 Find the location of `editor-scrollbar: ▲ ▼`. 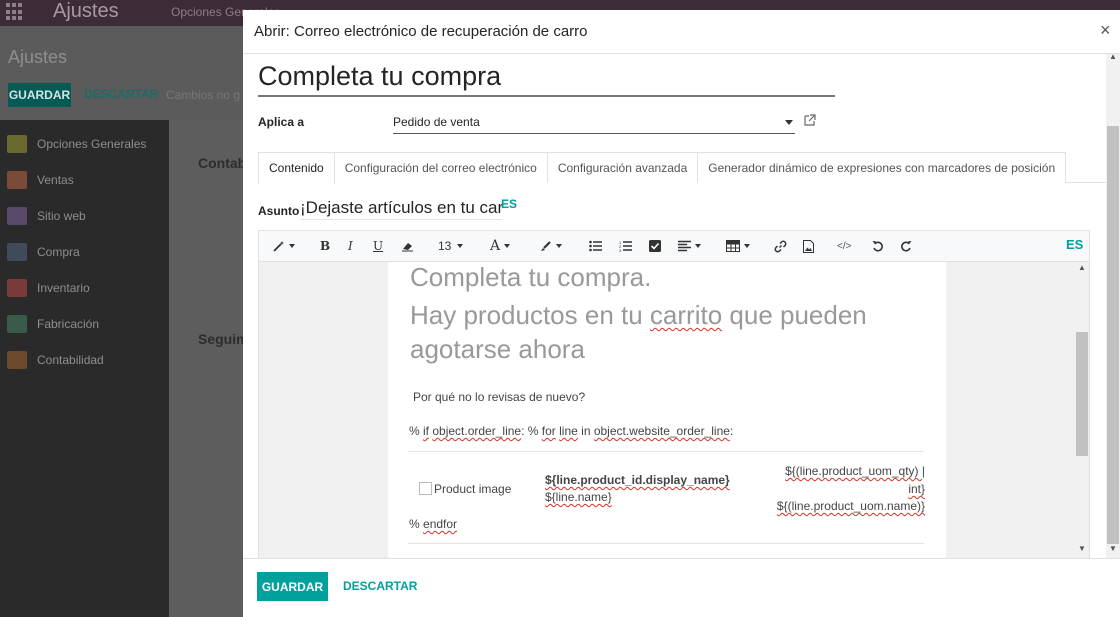

editor-scrollbar: ▲ ▼ is located at coordinates (1082, 410).